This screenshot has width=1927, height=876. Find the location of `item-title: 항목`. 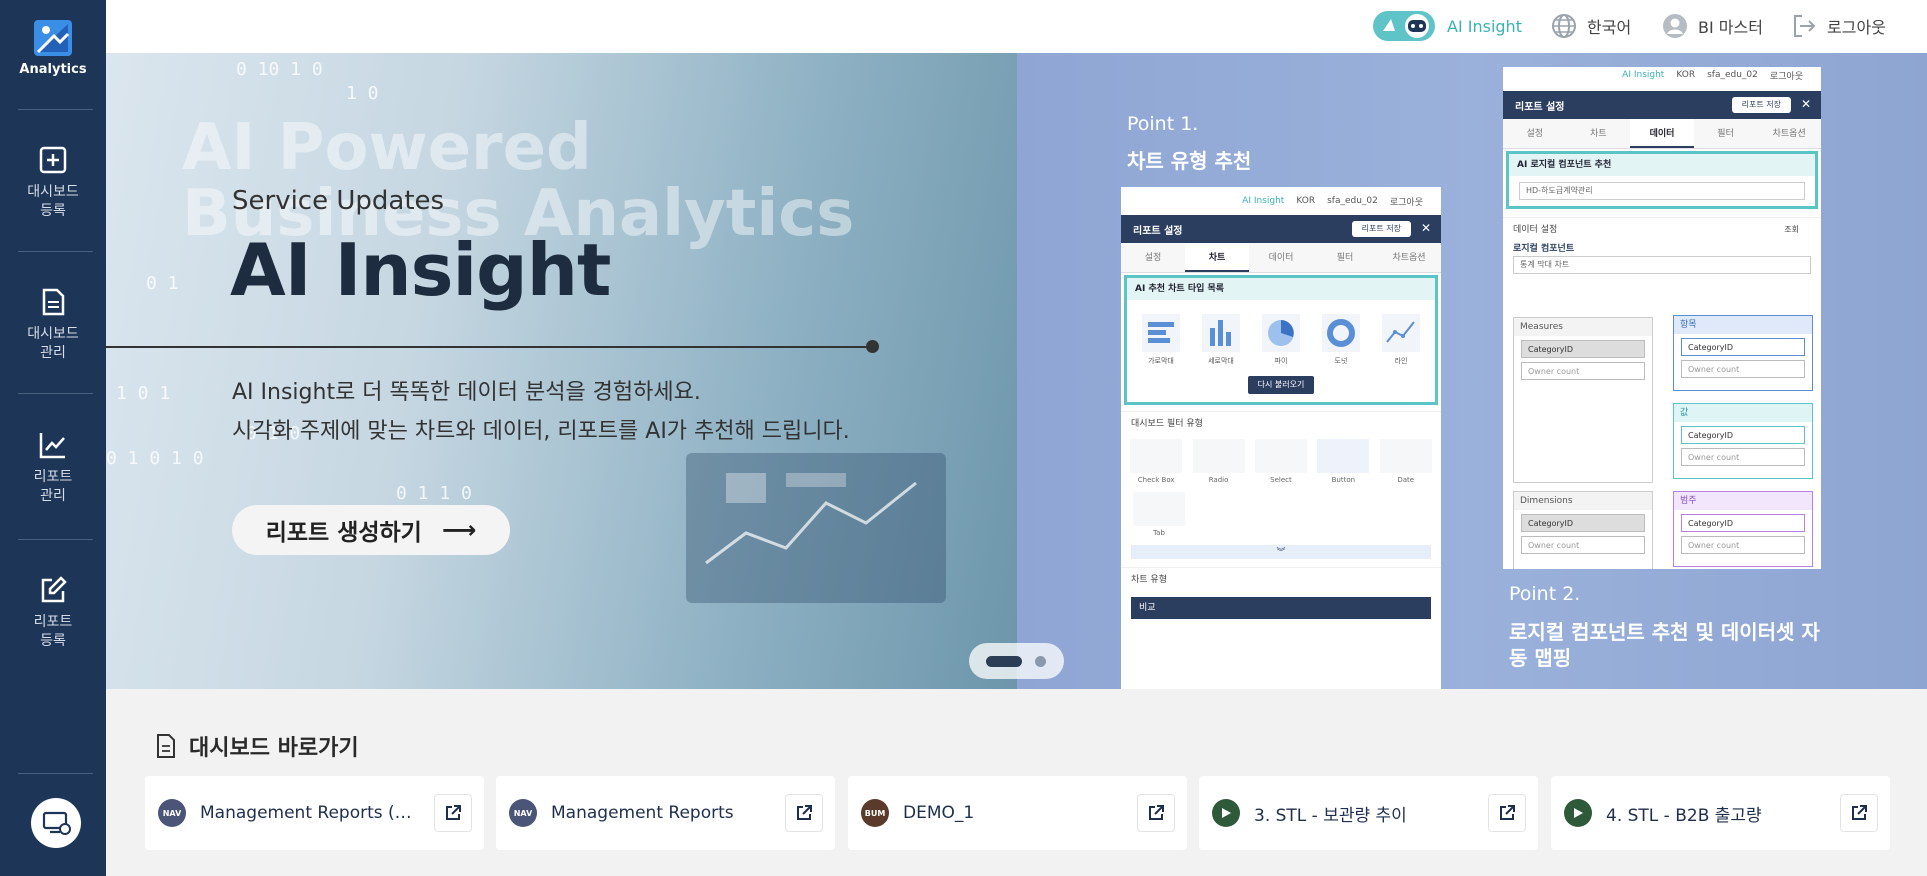

item-title: 항목 is located at coordinates (1743, 325).